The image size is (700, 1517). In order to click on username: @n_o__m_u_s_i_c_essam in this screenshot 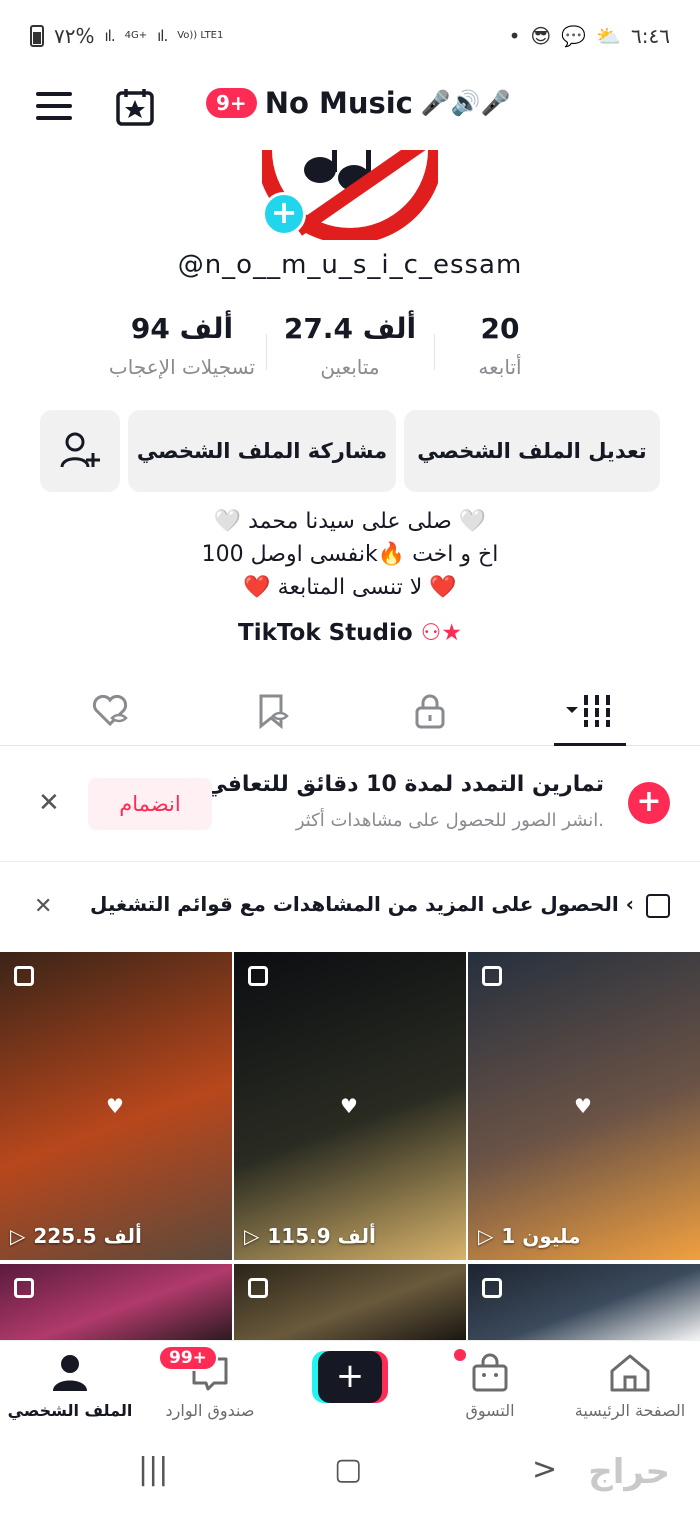, I will do `click(350, 265)`.